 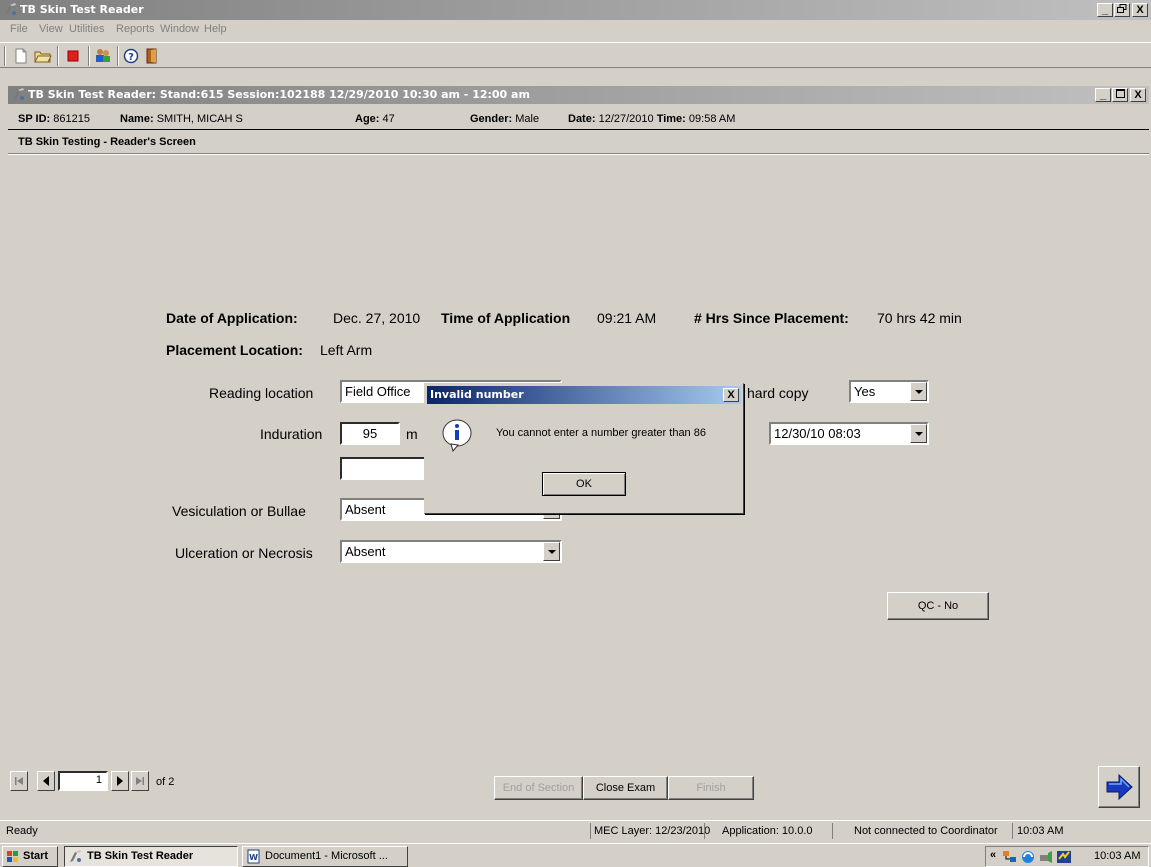 I want to click on start-button: Start, so click(x=30, y=856).